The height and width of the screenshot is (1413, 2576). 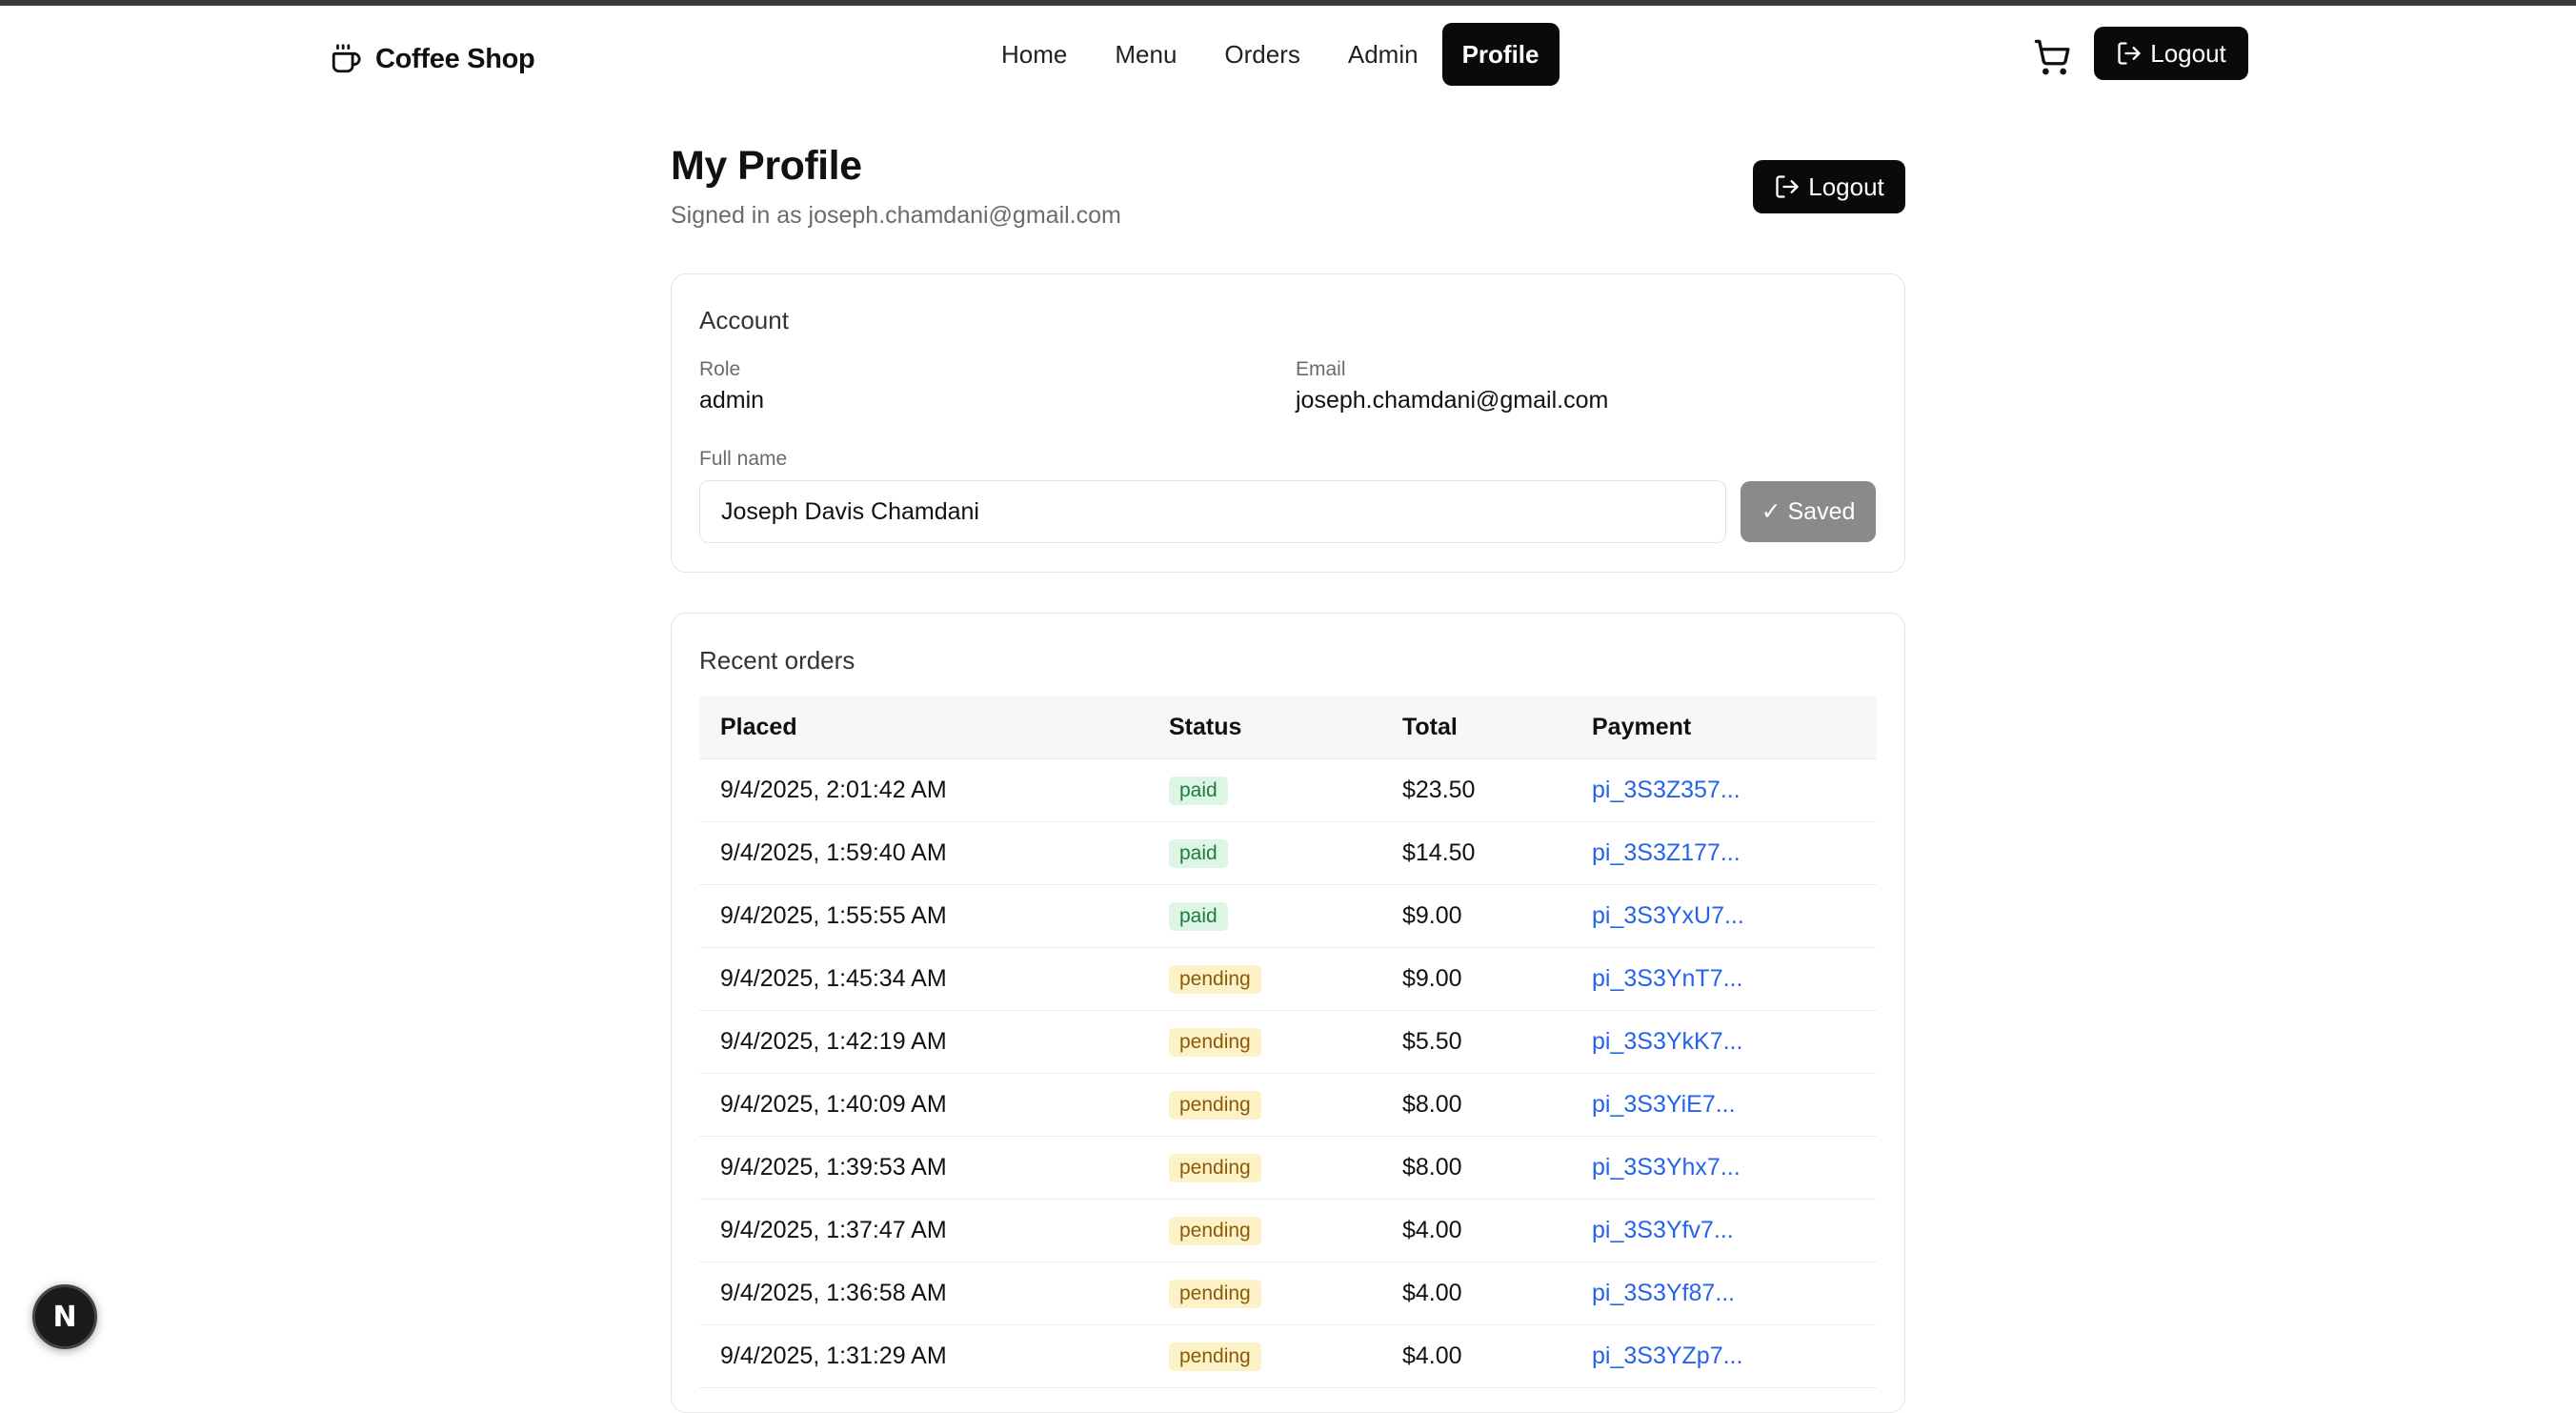 What do you see at coordinates (455, 58) in the screenshot?
I see `brand-name: Coffee Shop` at bounding box center [455, 58].